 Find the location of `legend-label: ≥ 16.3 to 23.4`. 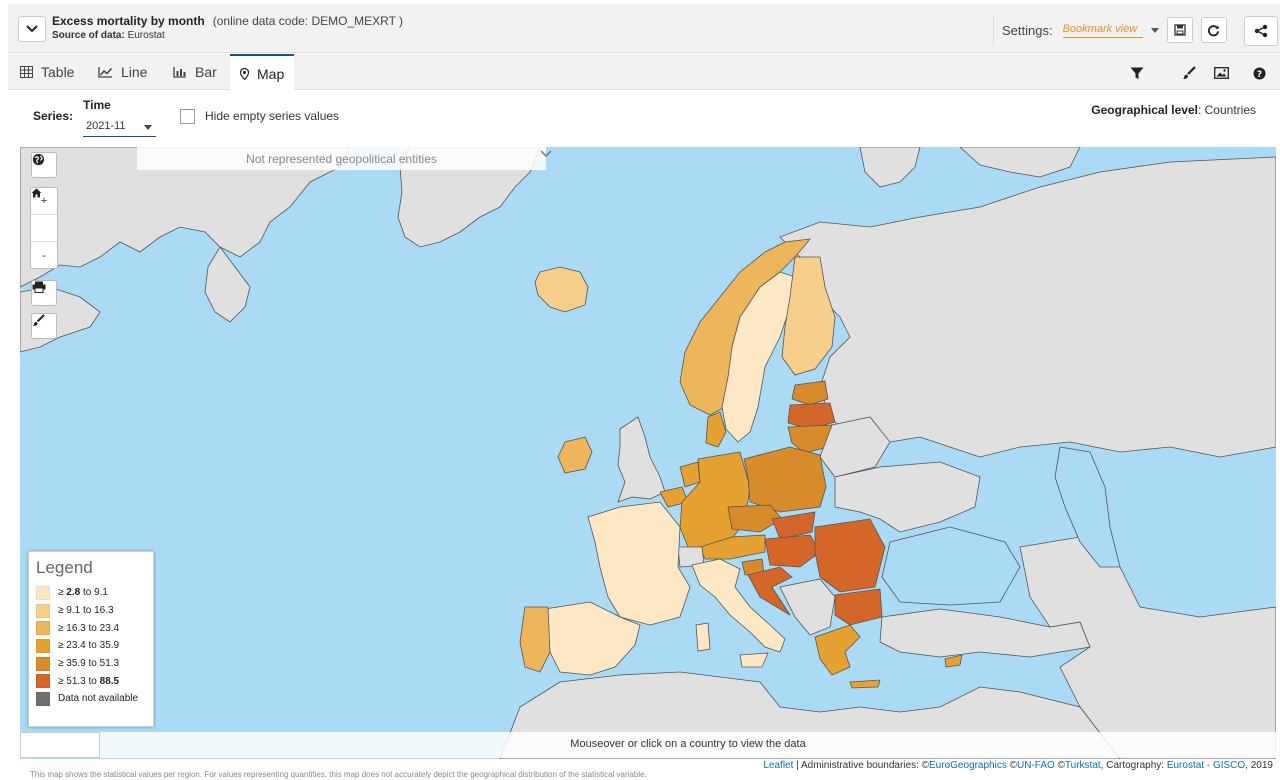

legend-label: ≥ 16.3 to 23.4 is located at coordinates (89, 628).